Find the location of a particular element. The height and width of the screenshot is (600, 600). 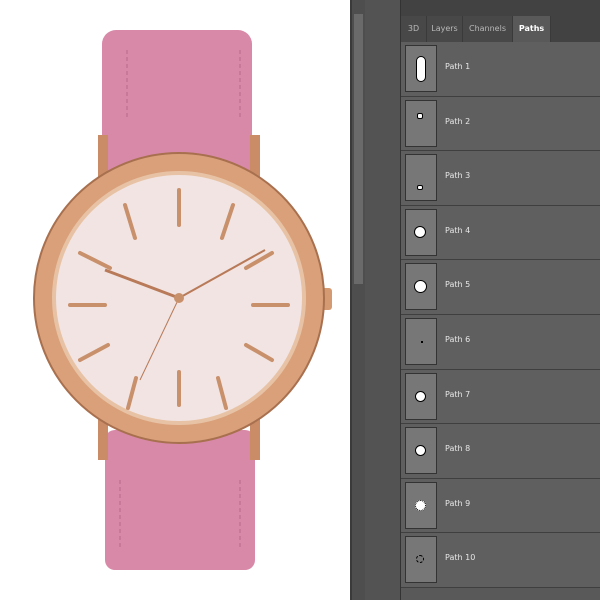

path-label: Path 5 is located at coordinates (458, 285).